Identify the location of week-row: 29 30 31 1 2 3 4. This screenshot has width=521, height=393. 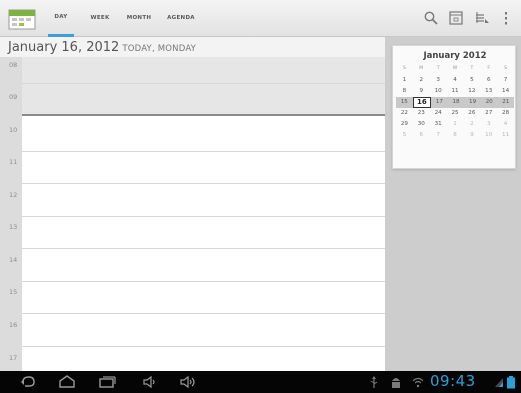
(455, 124).